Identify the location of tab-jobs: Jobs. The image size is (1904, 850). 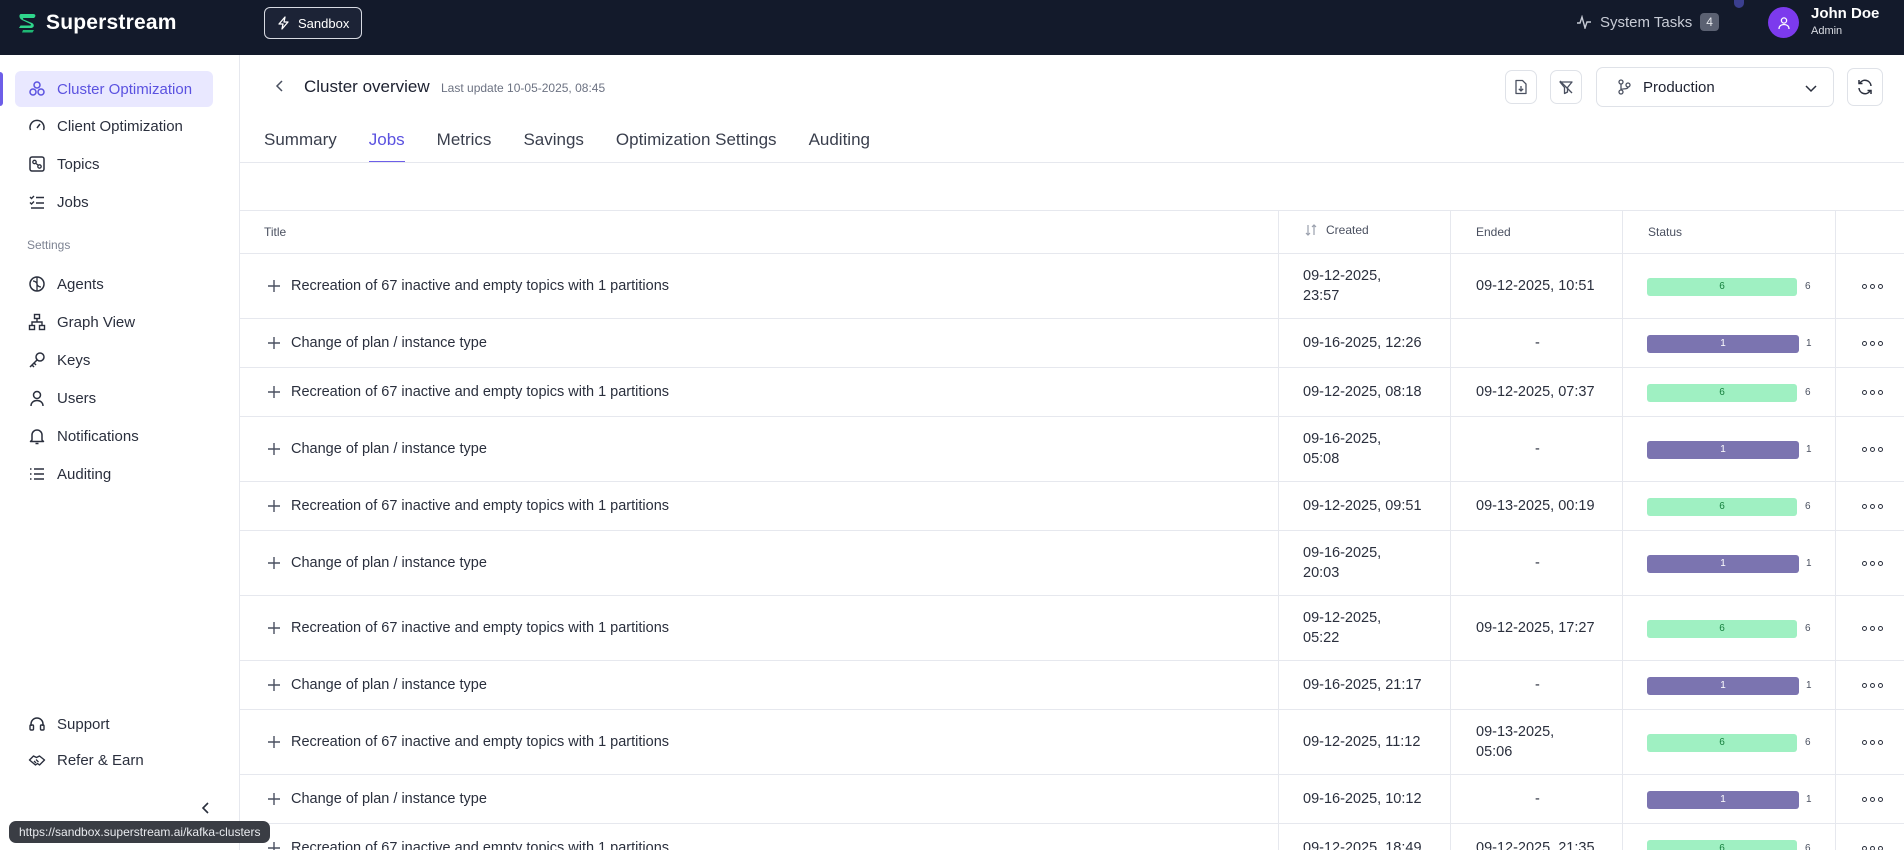
(386, 146).